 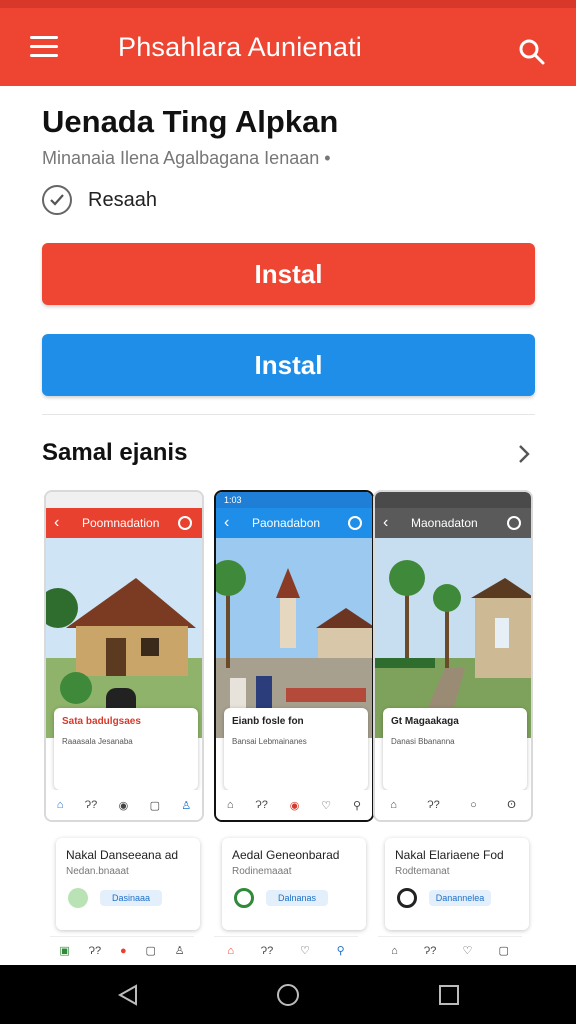 What do you see at coordinates (294, 884) in the screenshot?
I see `feature-card-2: Aedal Geneonbarad Rodinemaaat Dalnanas` at bounding box center [294, 884].